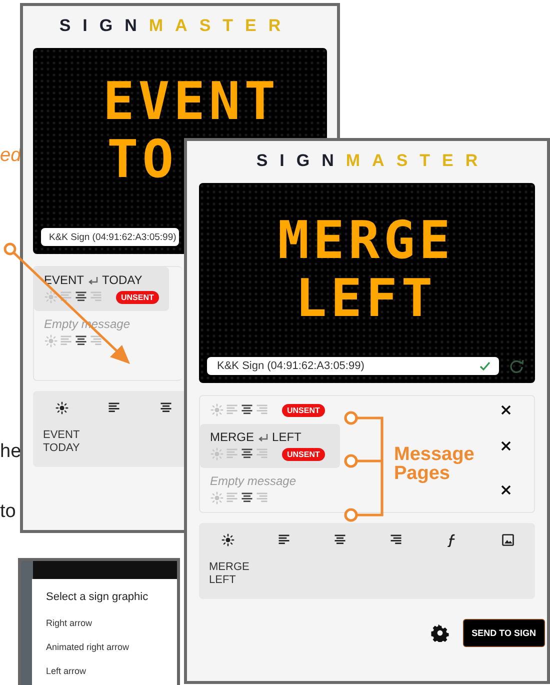  I want to click on message-row: UNSENT, so click(270, 410).